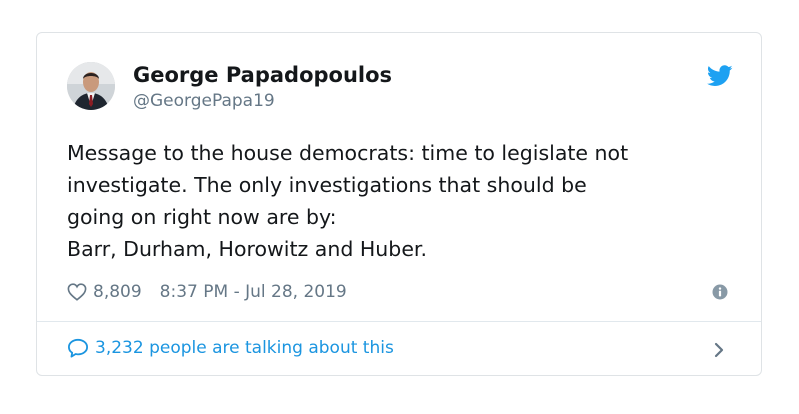 The height and width of the screenshot is (414, 799). I want to click on like-count: 8,809, so click(117, 292).